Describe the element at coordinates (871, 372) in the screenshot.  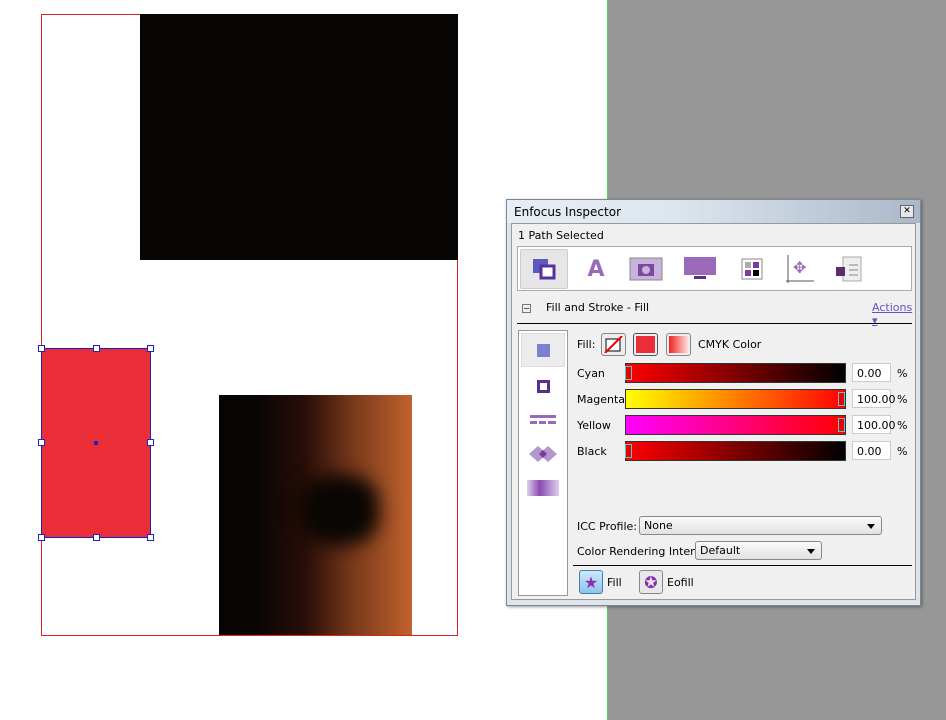
I see `cyan-value-input: 0.00` at that location.